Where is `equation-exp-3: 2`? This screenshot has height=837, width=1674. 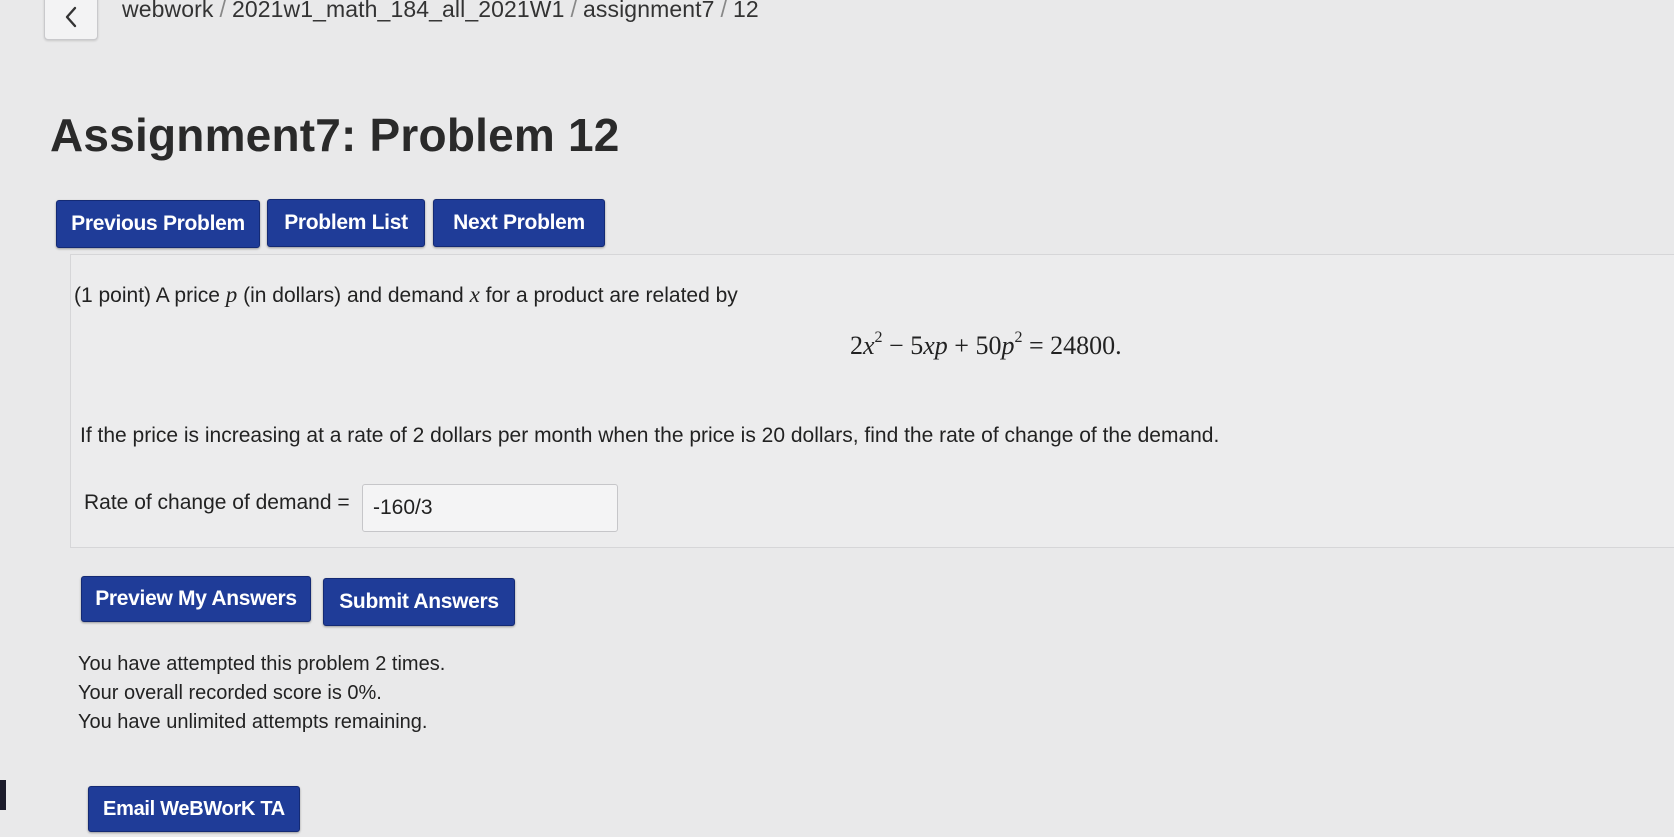
equation-exp-3: 2 is located at coordinates (1018, 338).